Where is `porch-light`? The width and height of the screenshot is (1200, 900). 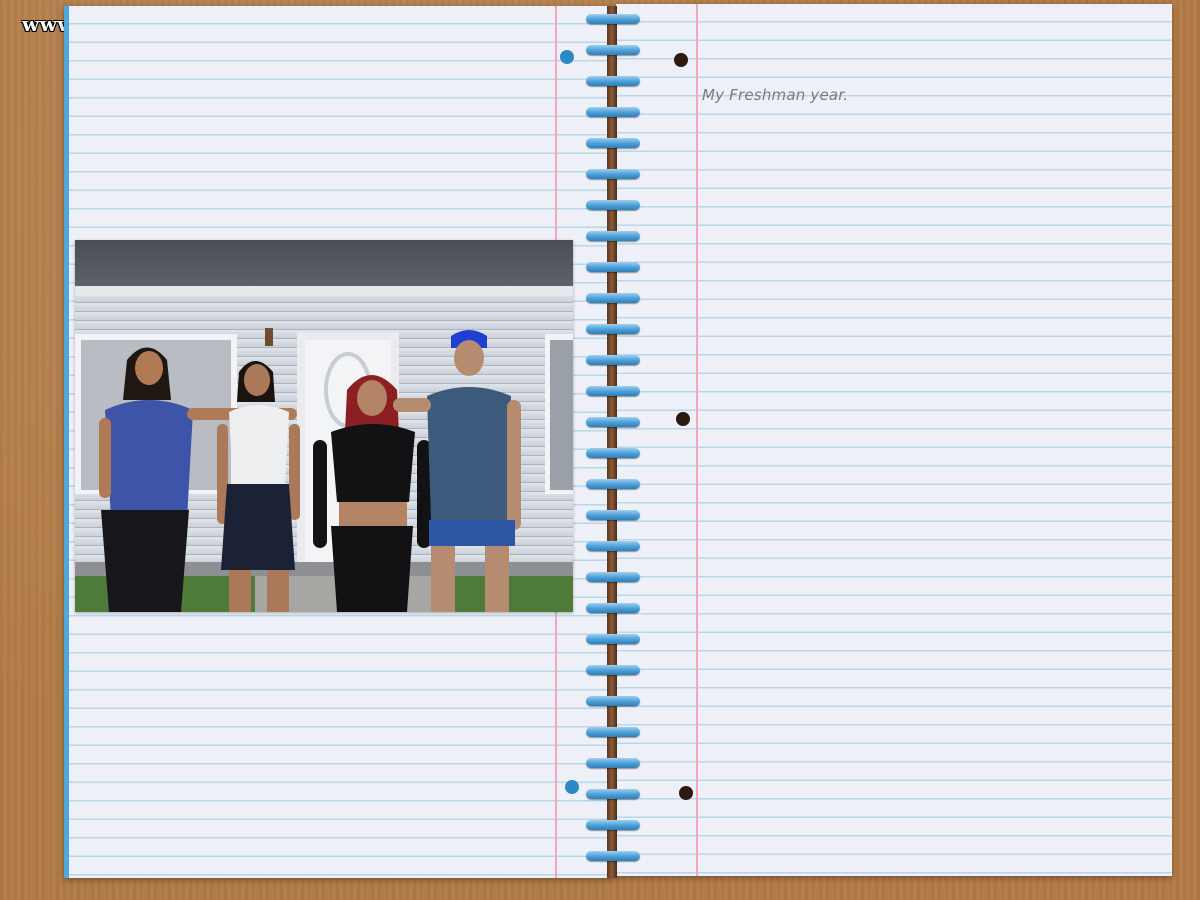 porch-light is located at coordinates (269, 337).